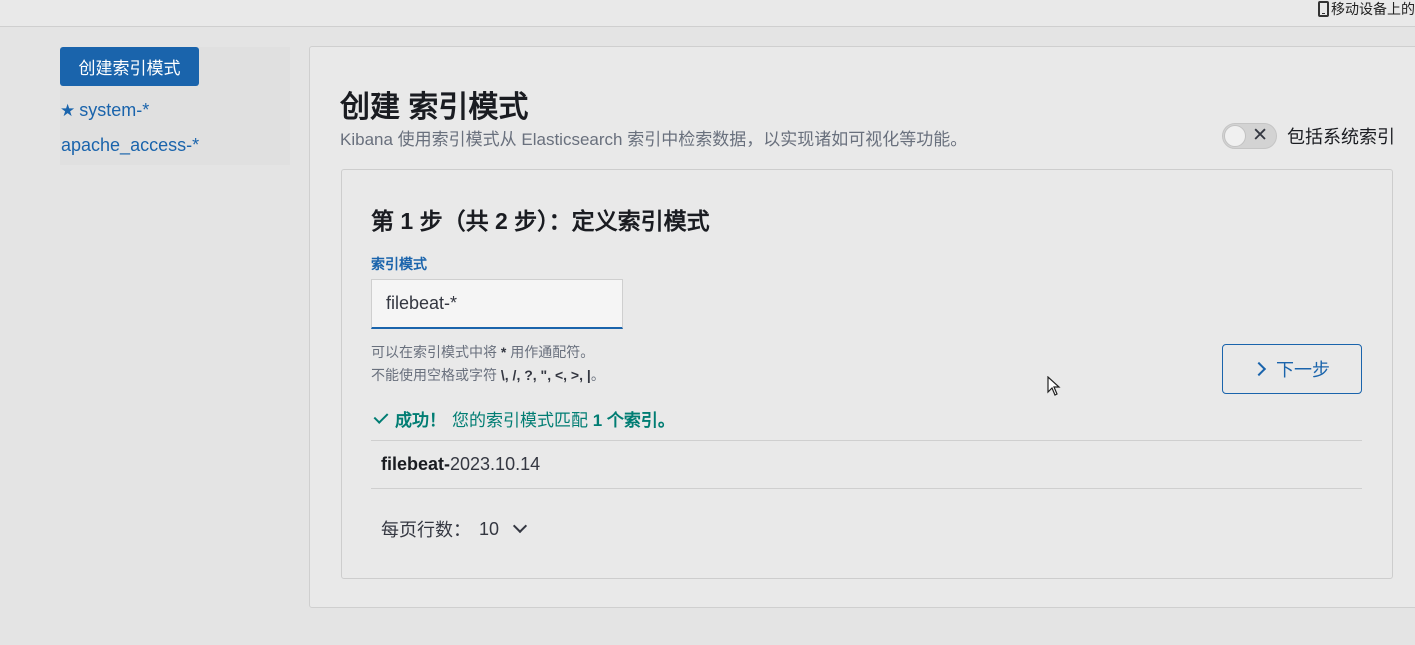 This screenshot has width=1415, height=645. Describe the element at coordinates (520, 526) in the screenshot. I see `chevron-down-icon` at that location.